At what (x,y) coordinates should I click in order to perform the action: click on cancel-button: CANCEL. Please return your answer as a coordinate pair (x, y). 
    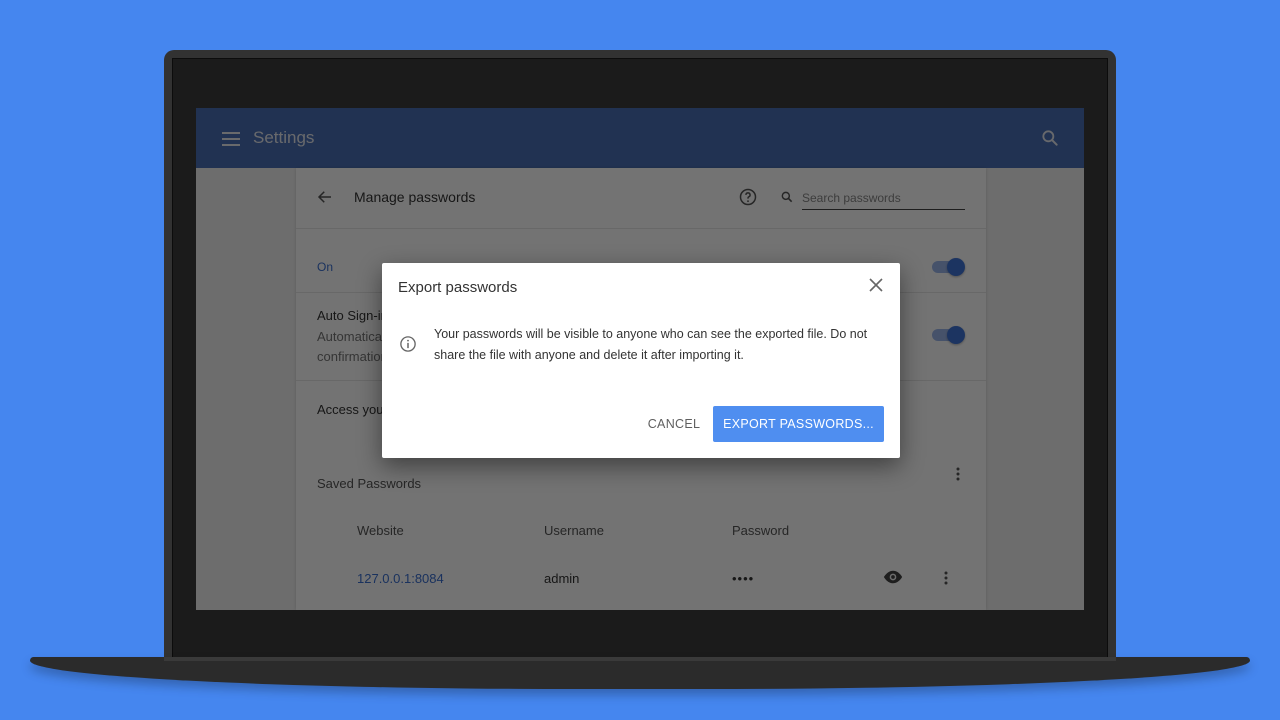
    Looking at the image, I should click on (674, 424).